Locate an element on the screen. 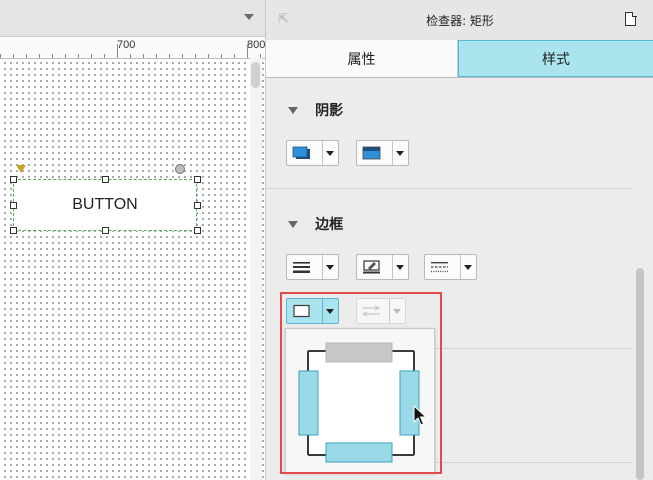 The height and width of the screenshot is (480, 653). canvas-topbar is located at coordinates (132, 18).